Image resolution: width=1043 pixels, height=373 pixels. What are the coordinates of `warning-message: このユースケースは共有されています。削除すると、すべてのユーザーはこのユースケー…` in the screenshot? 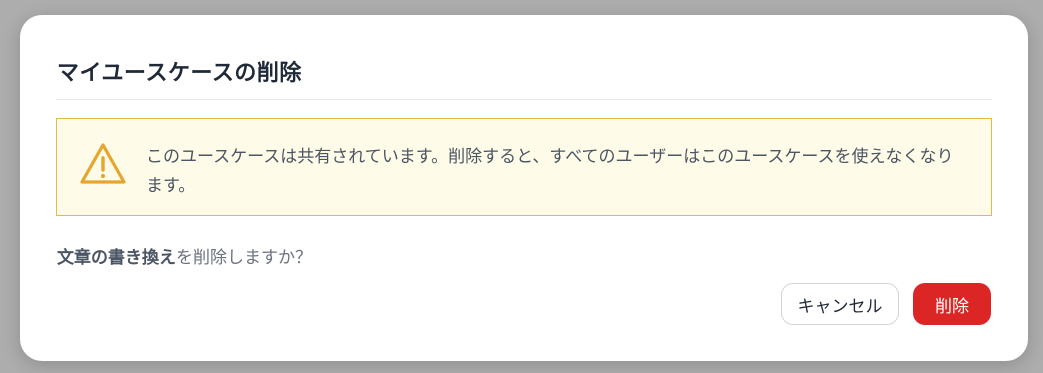 It's located at (550, 171).